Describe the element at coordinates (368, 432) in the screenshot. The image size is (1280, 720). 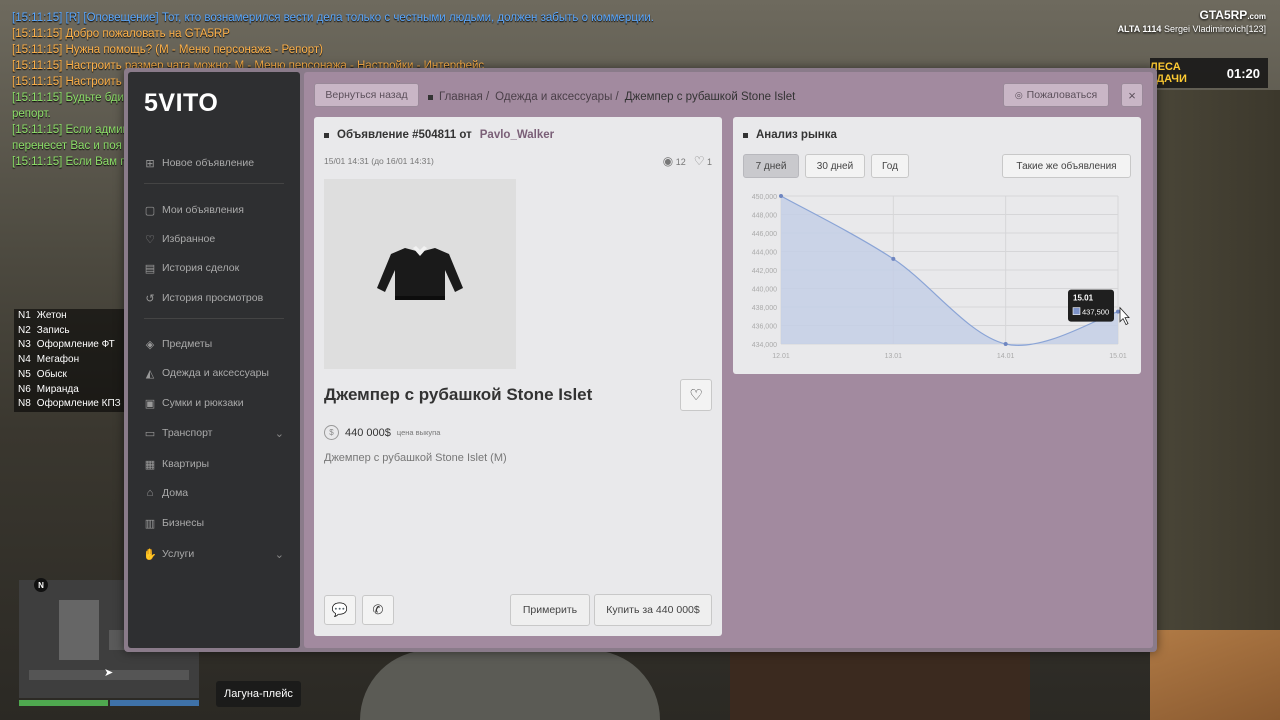
I see `price-value: 440 000$` at that location.